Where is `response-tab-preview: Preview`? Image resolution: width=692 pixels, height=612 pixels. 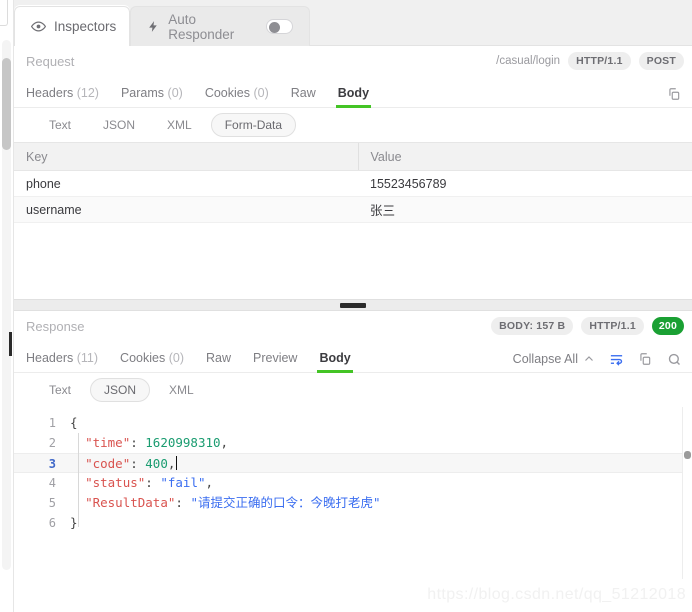 response-tab-preview: Preview is located at coordinates (275, 361).